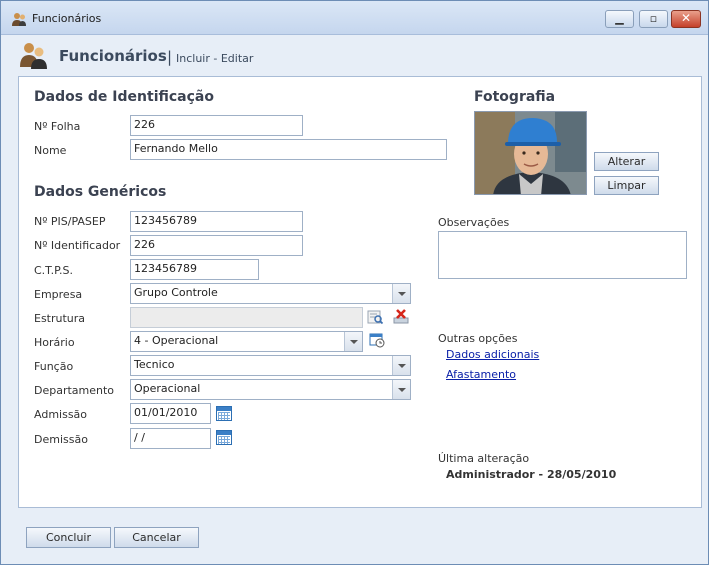 The image size is (709, 565). I want to click on people-icon, so click(33, 56).